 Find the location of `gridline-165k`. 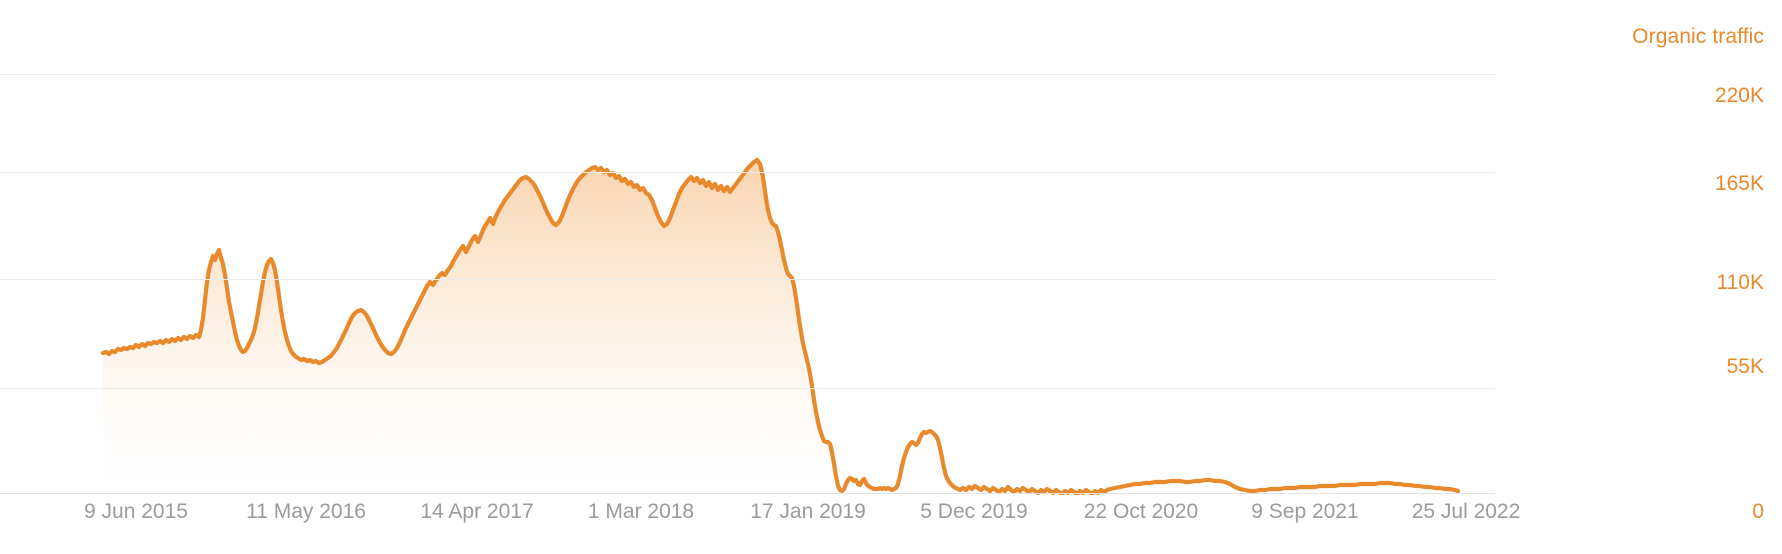

gridline-165k is located at coordinates (747, 172).